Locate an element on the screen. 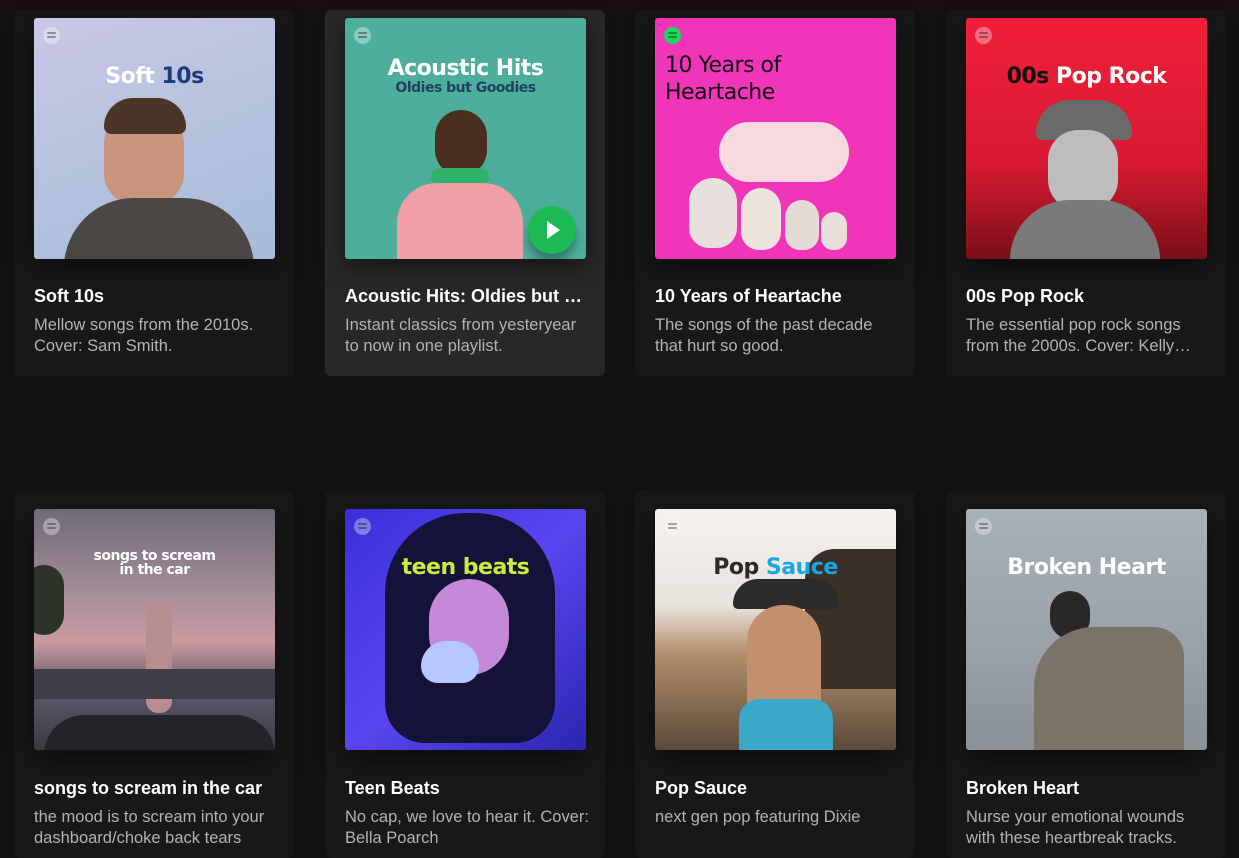 The width and height of the screenshot is (1239, 858). cover-title: 00s Pop Rock is located at coordinates (1086, 76).